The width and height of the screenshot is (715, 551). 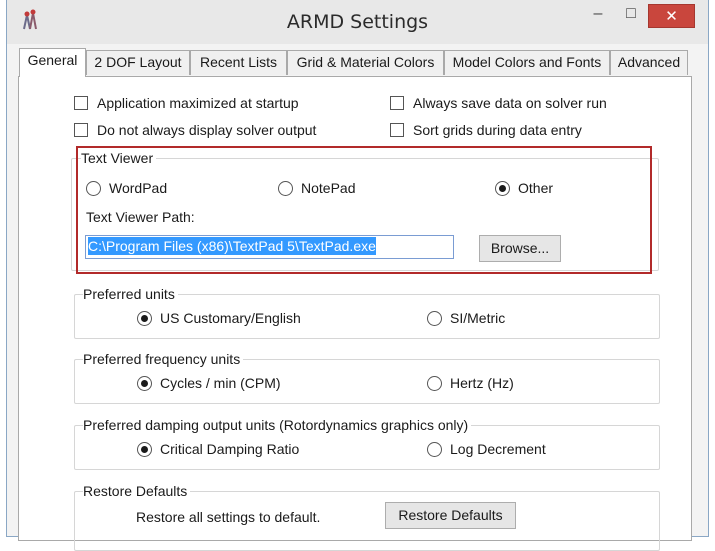 What do you see at coordinates (130, 294) in the screenshot?
I see `preferred-units-title: Preferred units` at bounding box center [130, 294].